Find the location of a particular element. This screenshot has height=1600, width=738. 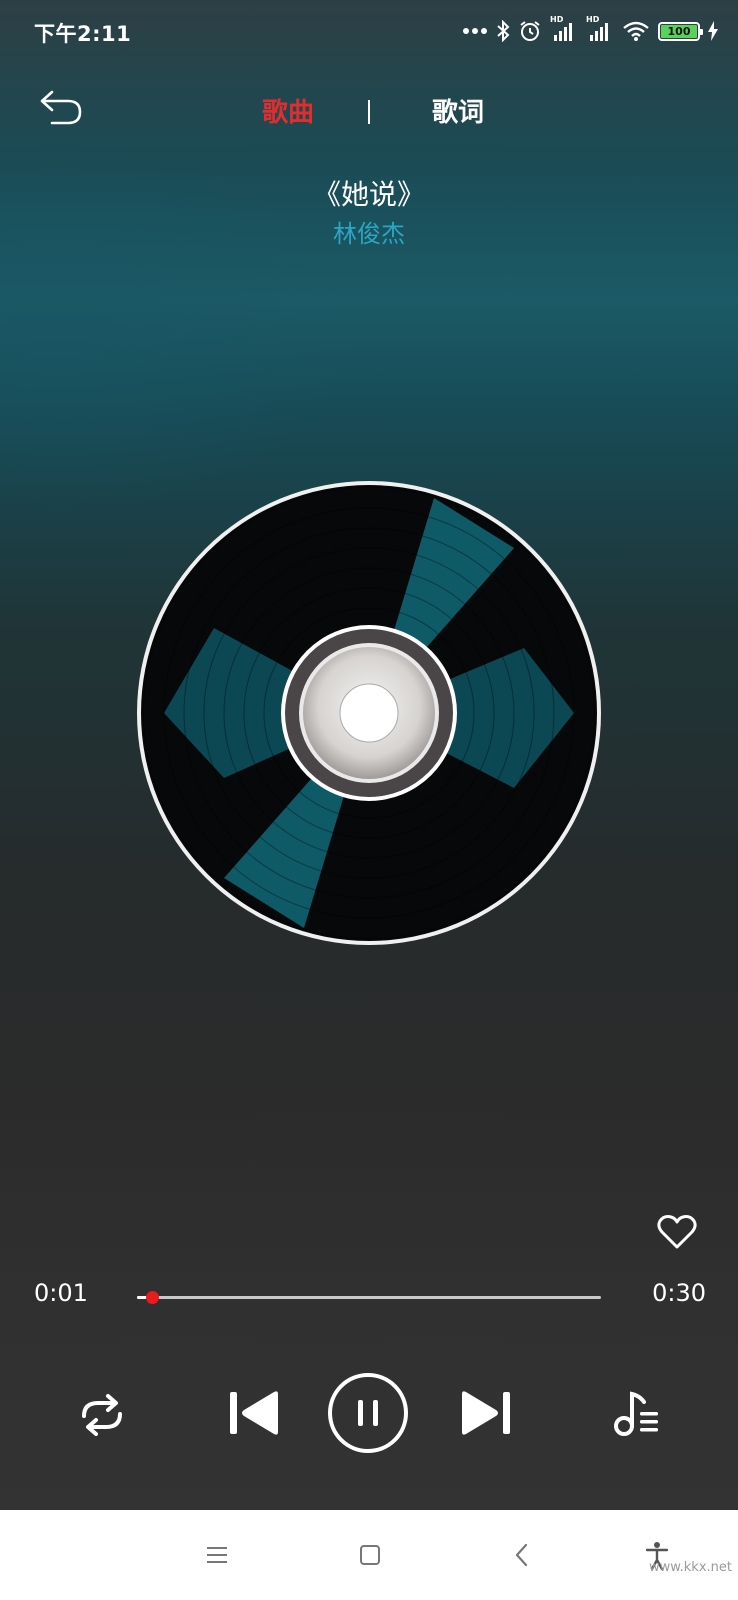

previous-track-button is located at coordinates (256, 1413).